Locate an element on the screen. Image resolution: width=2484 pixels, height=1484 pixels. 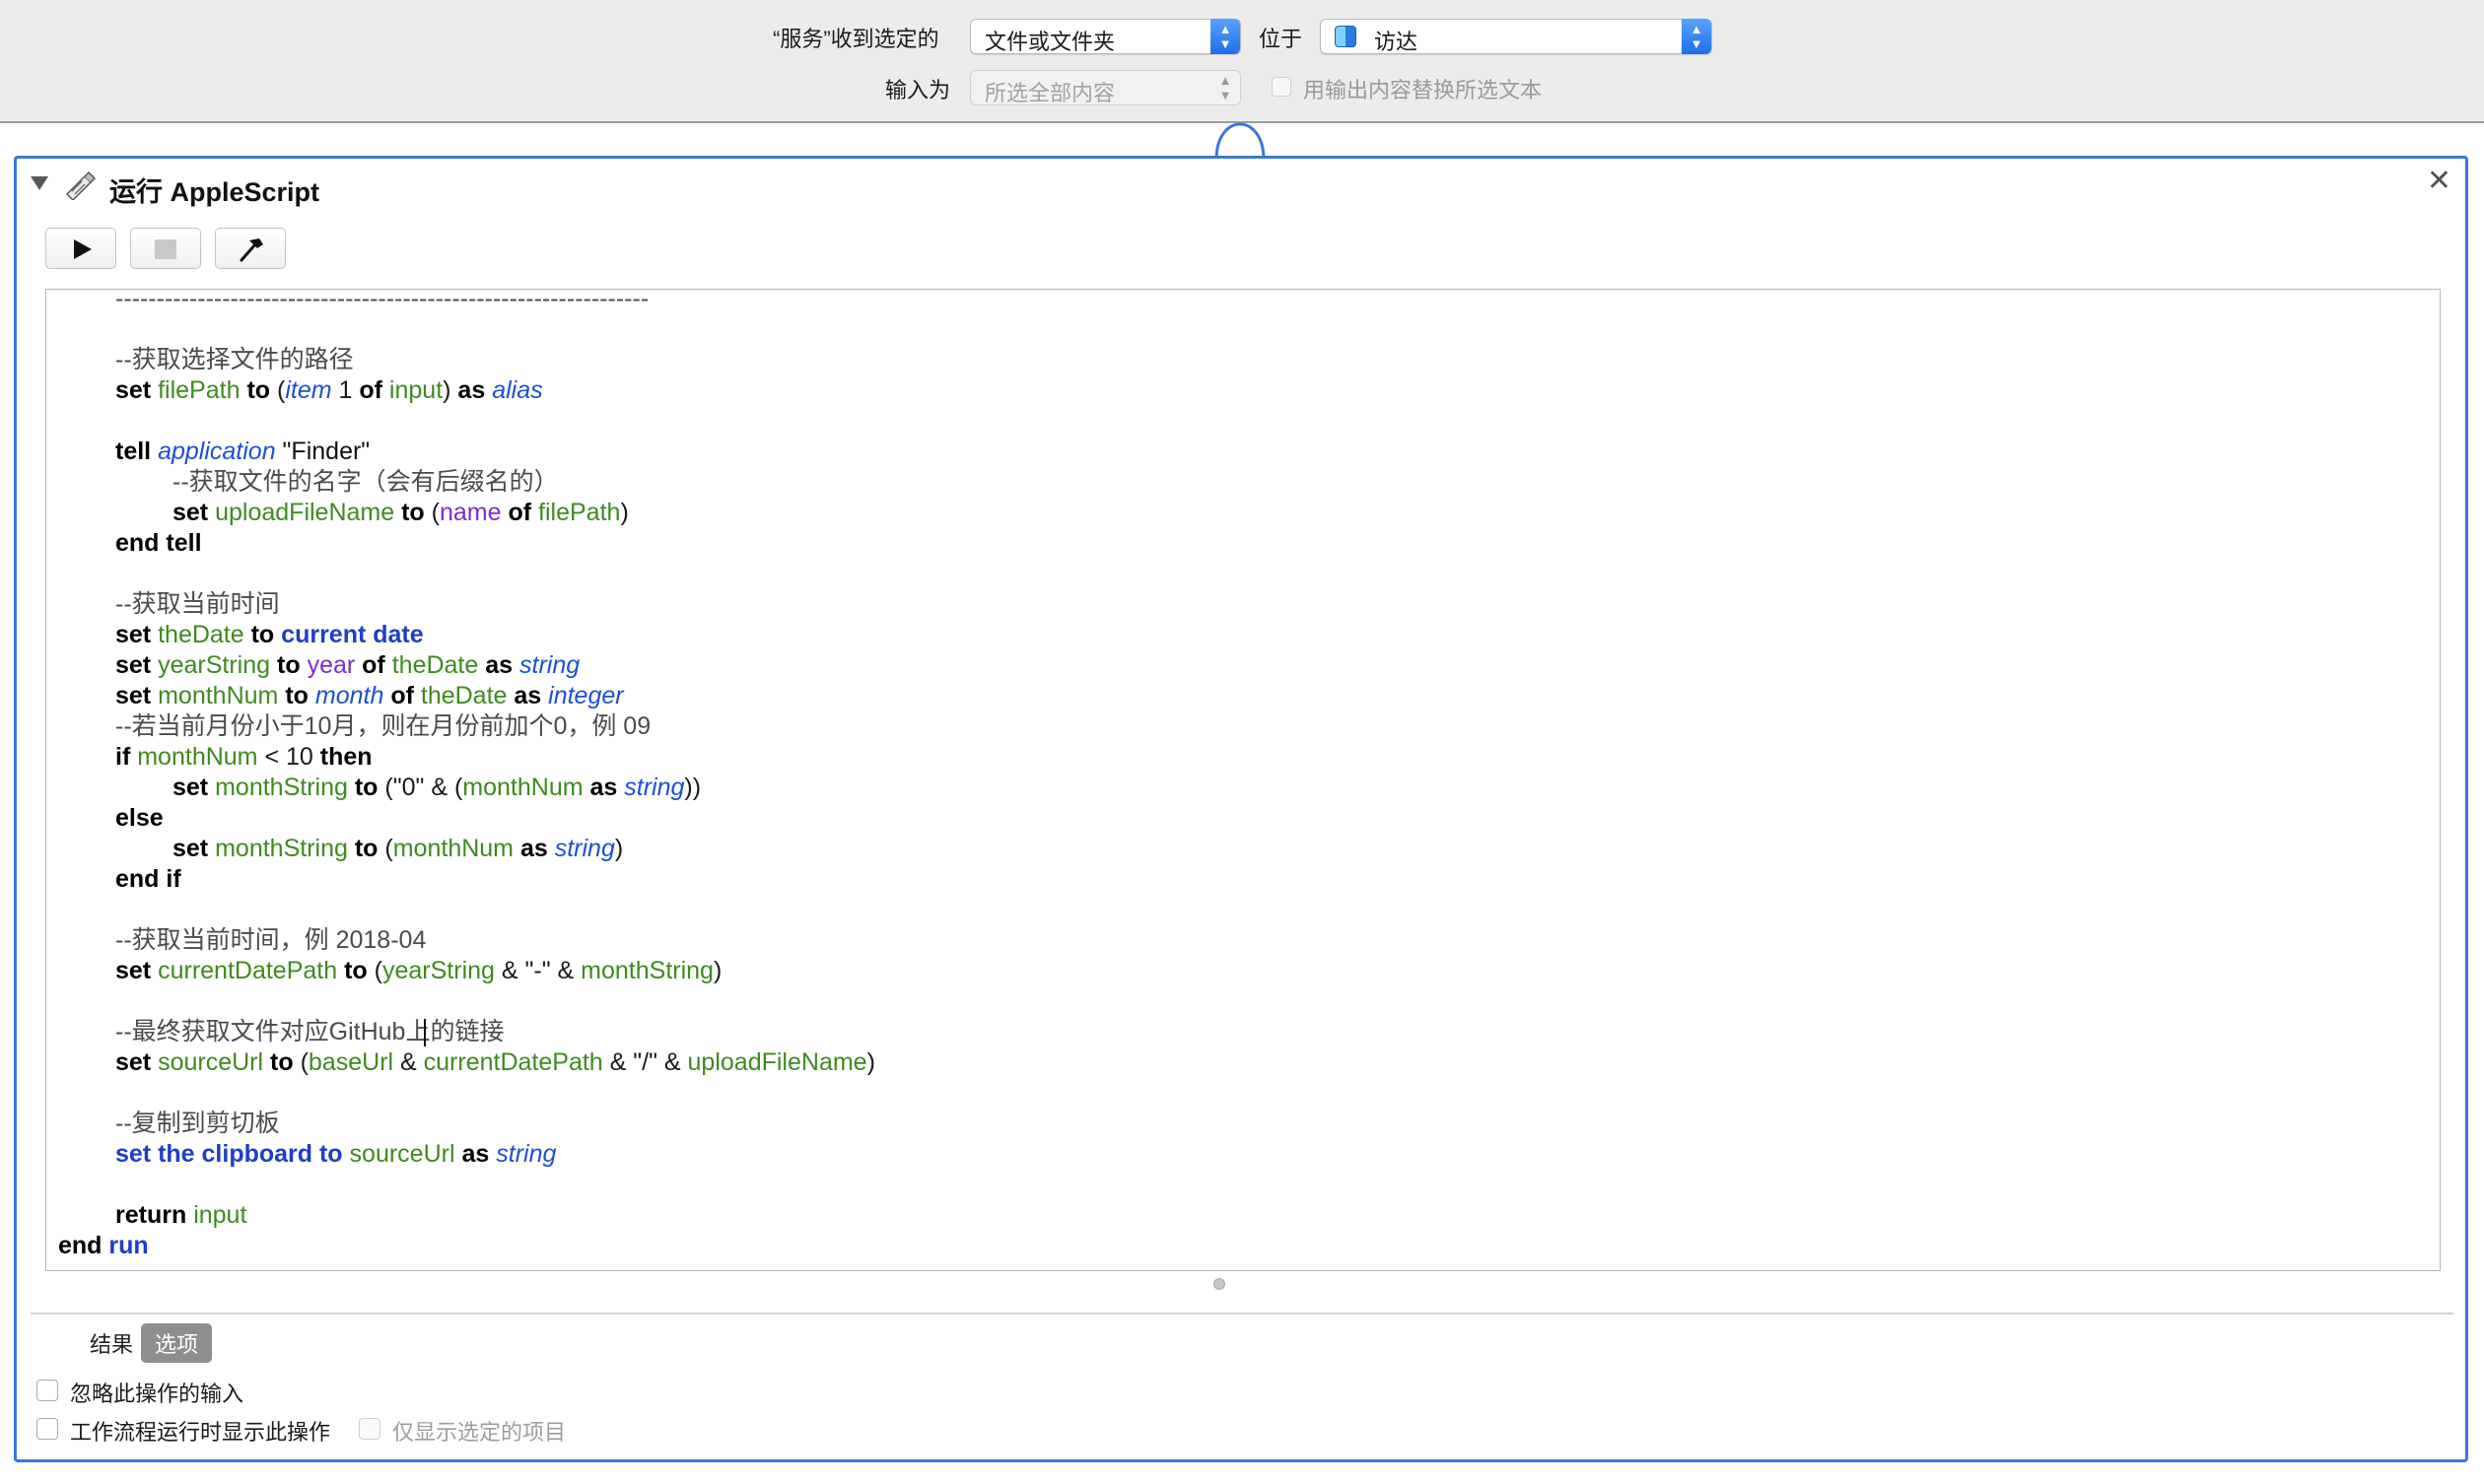
code-token: baseUrl is located at coordinates (351, 1062).